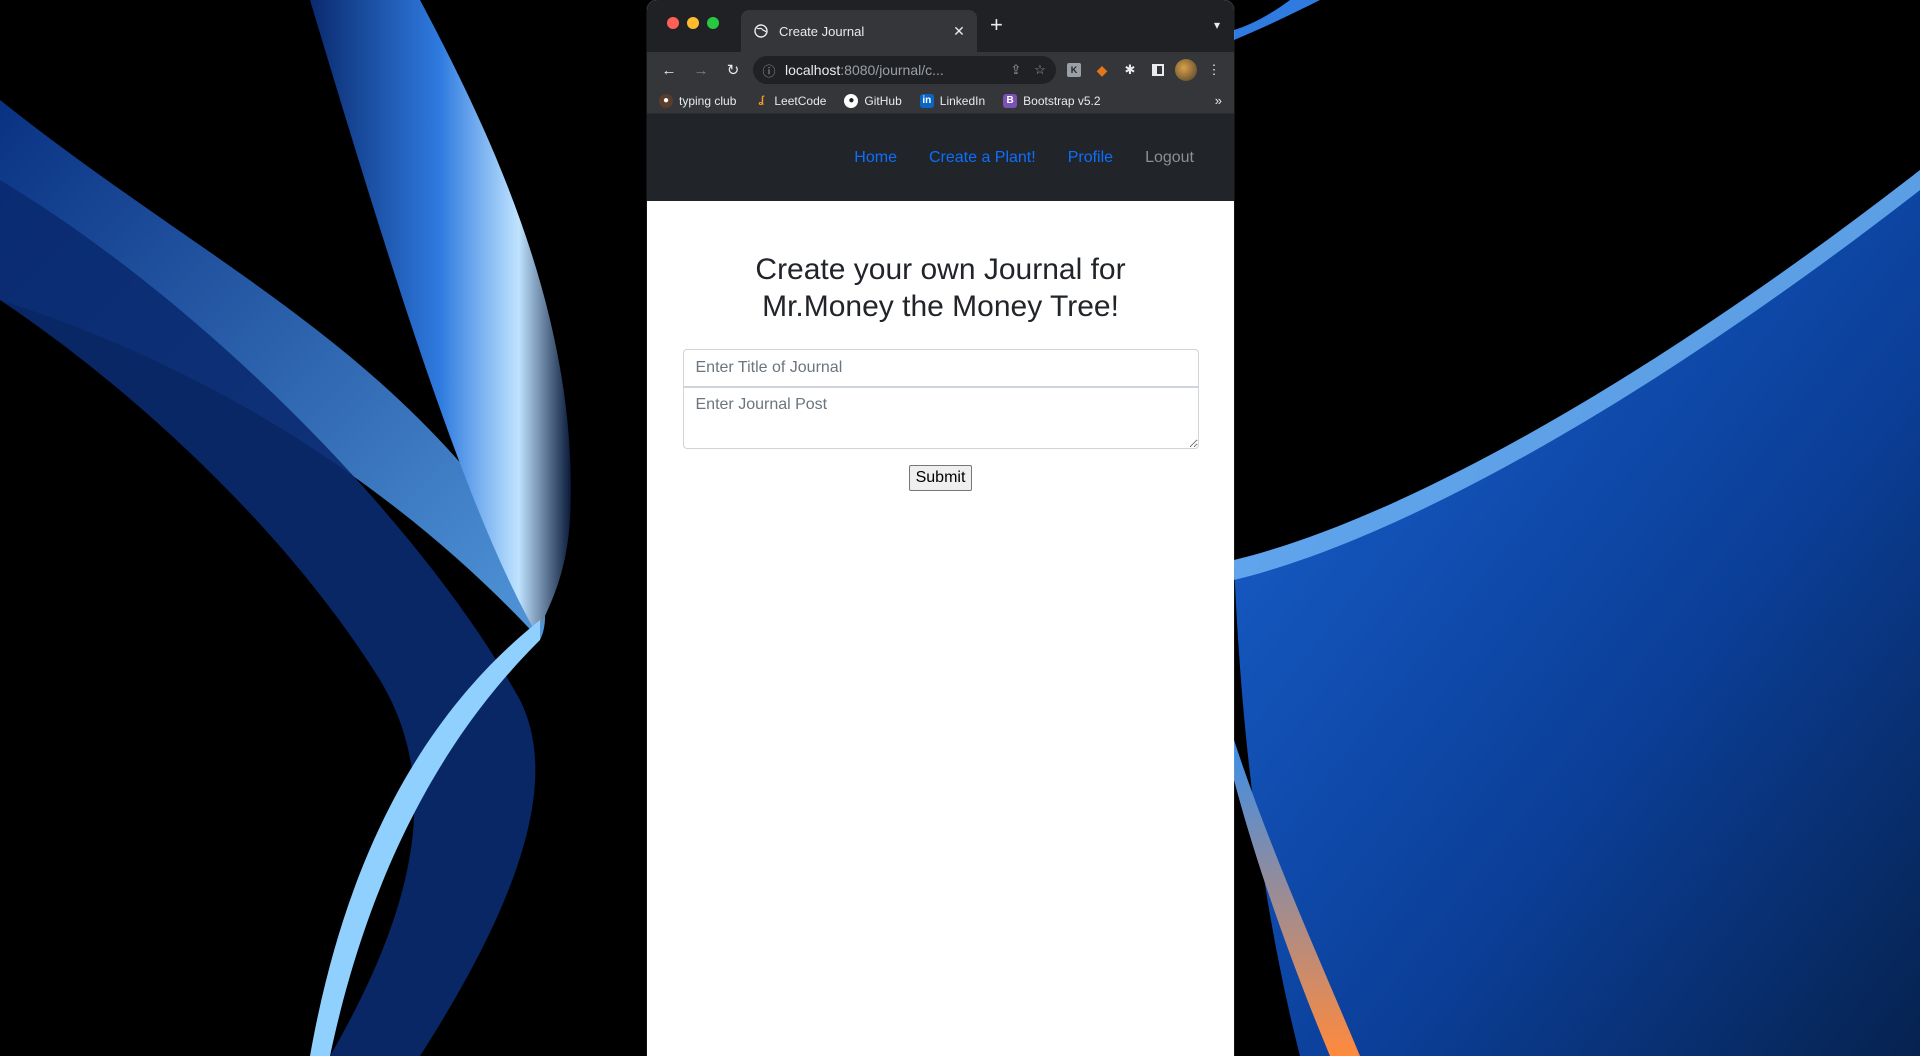 Image resolution: width=1920 pixels, height=1056 pixels. Describe the element at coordinates (673, 23) in the screenshot. I see `close-window-button` at that location.